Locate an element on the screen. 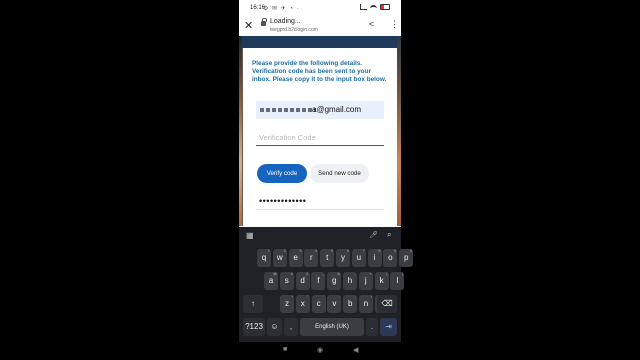 This screenshot has height=360, width=640. send-new-code-button: Send new code is located at coordinates (339, 173).